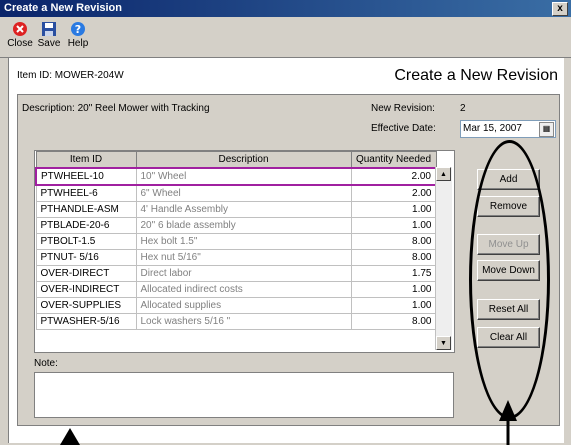 The width and height of the screenshot is (571, 445). Describe the element at coordinates (20, 29) in the screenshot. I see `close-icon` at that location.